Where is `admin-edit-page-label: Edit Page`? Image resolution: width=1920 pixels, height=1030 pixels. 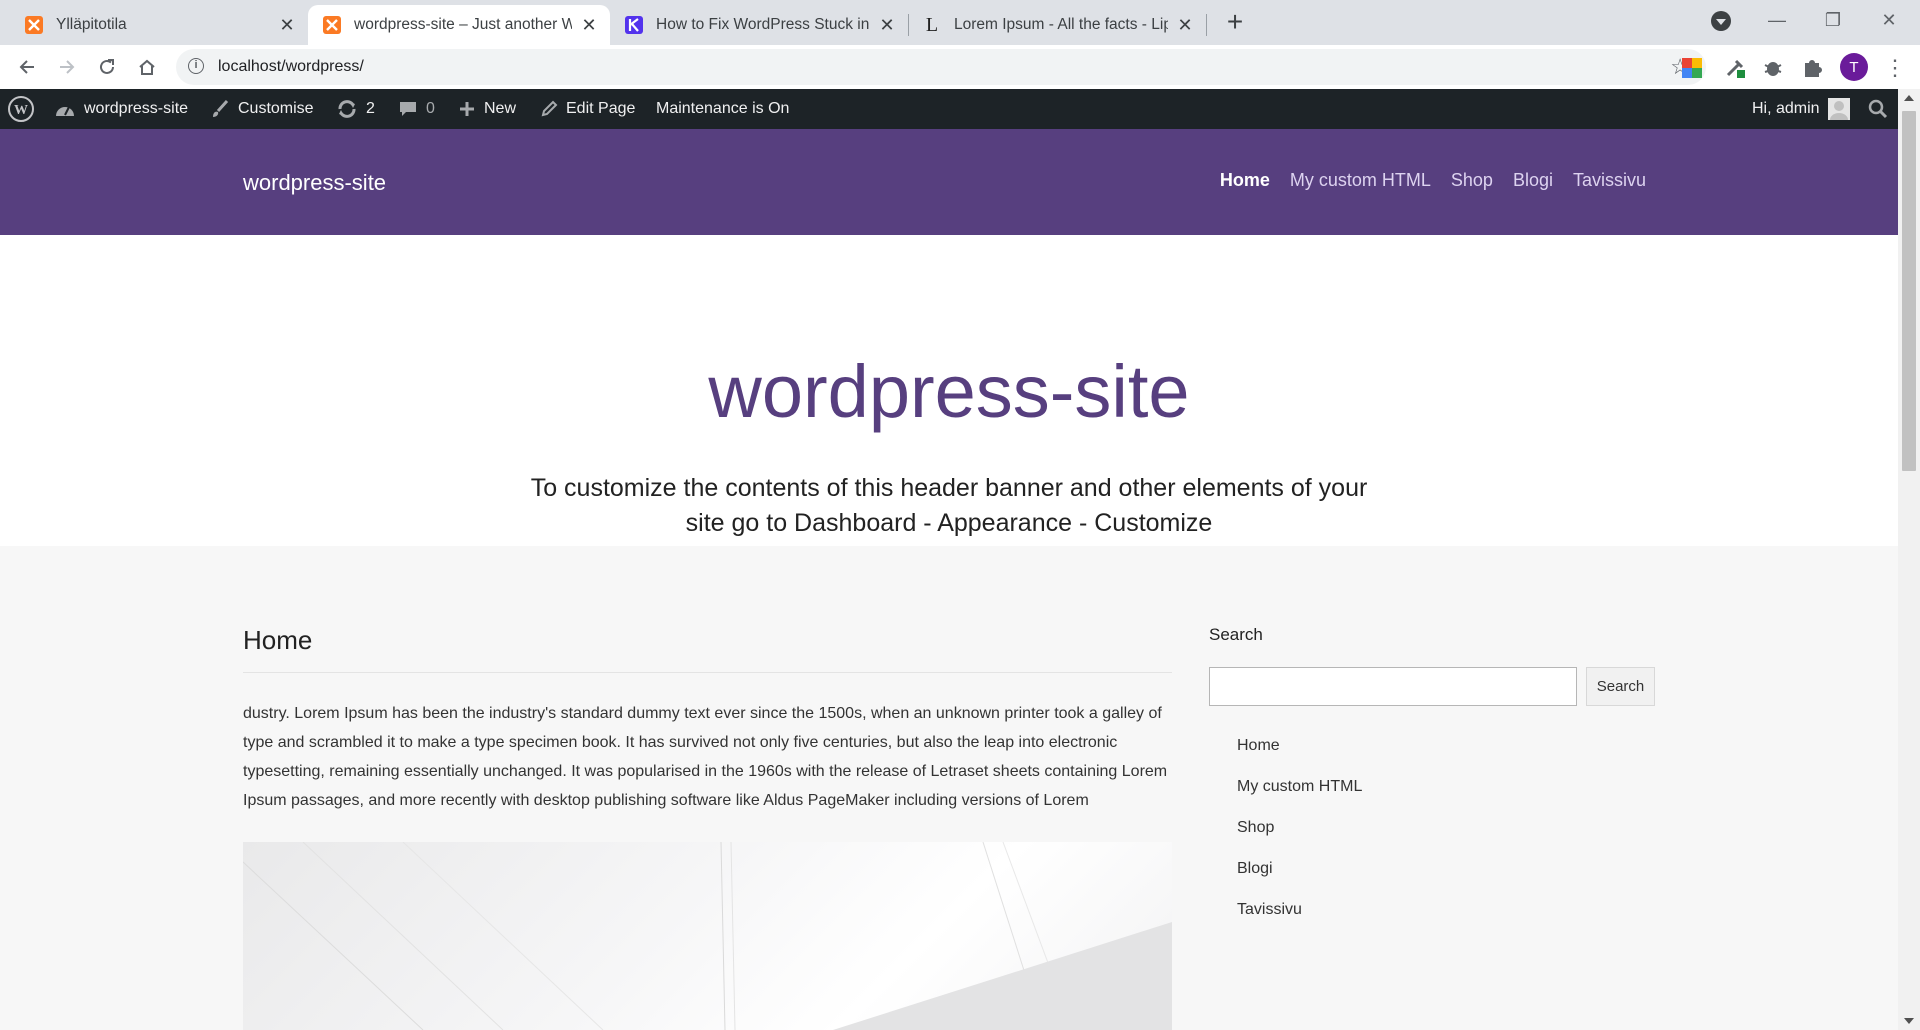 admin-edit-page-label: Edit Page is located at coordinates (601, 108).